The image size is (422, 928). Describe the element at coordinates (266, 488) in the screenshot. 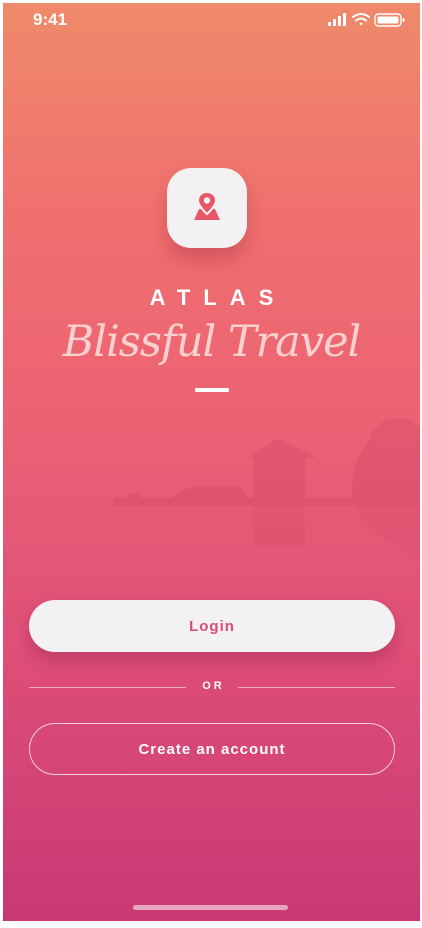

I see `lake-scenery-image` at that location.